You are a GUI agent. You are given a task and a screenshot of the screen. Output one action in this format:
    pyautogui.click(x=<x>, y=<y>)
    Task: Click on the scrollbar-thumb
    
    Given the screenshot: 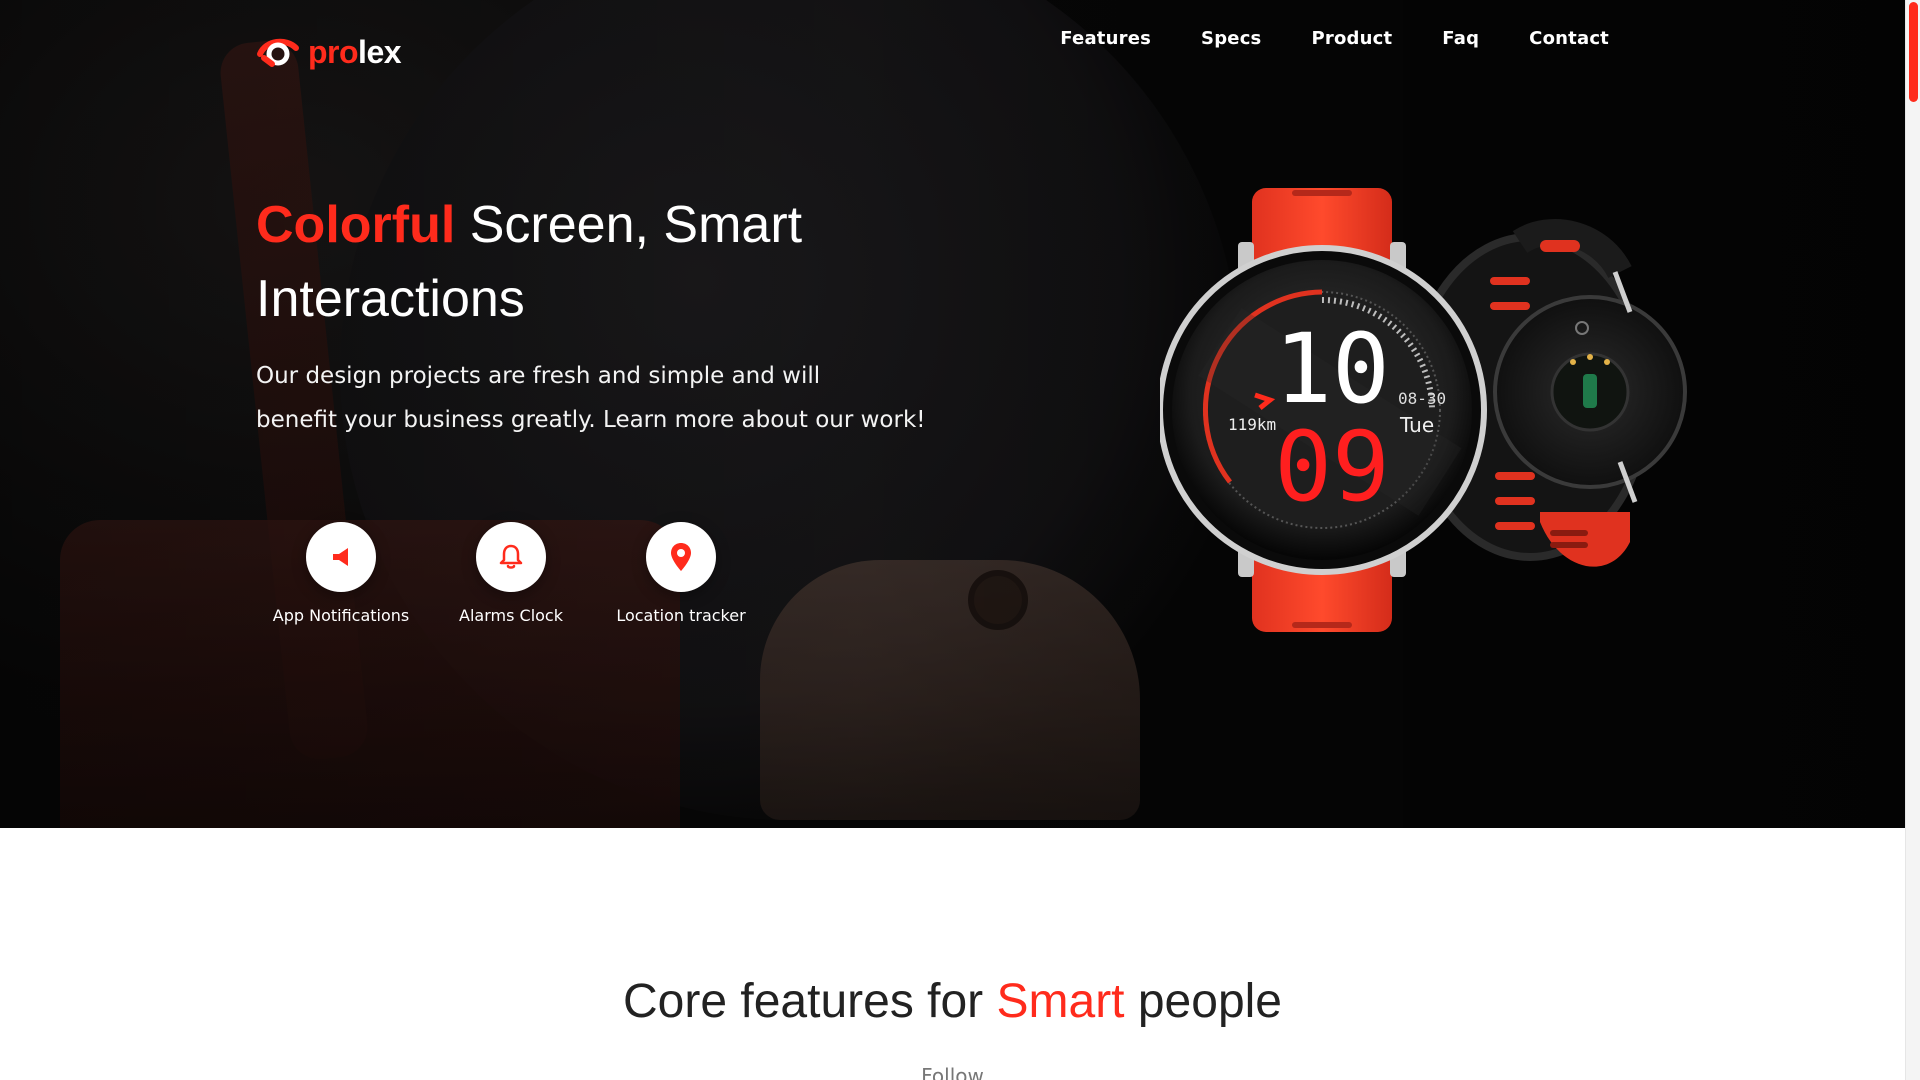 What is the action you would take?
    pyautogui.click(x=1913, y=52)
    